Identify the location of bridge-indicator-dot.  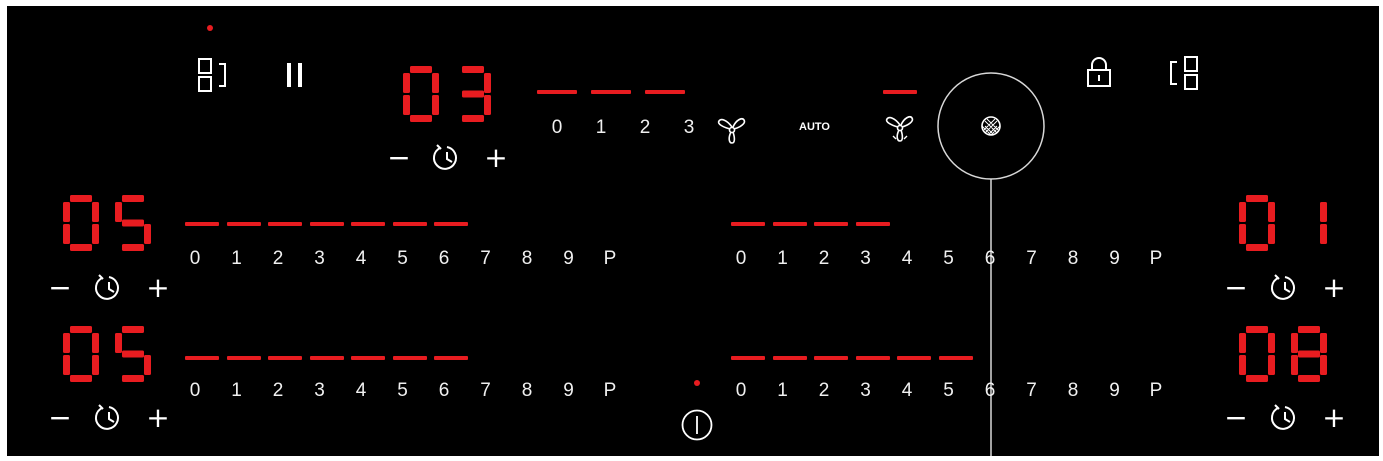
(210, 28).